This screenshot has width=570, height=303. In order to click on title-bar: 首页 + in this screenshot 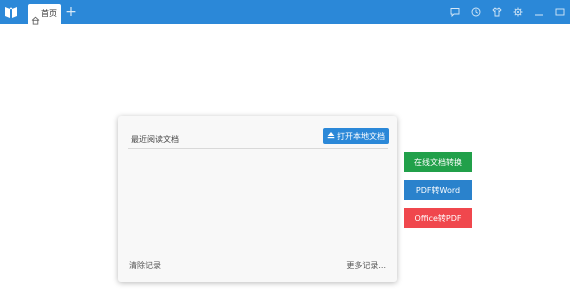, I will do `click(285, 12)`.